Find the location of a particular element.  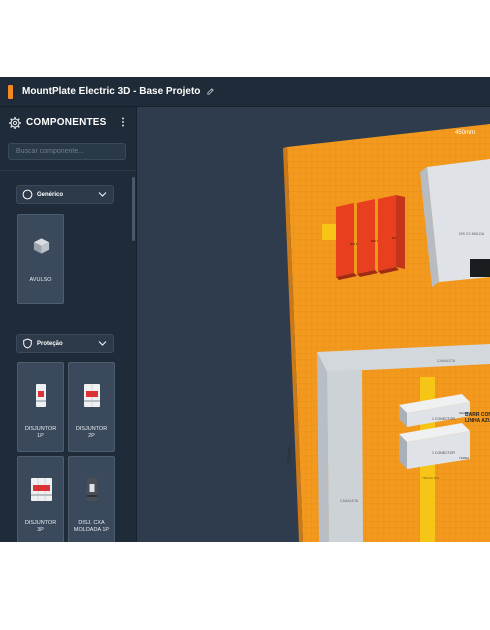

breaker-2p-icon is located at coordinates (92, 395).